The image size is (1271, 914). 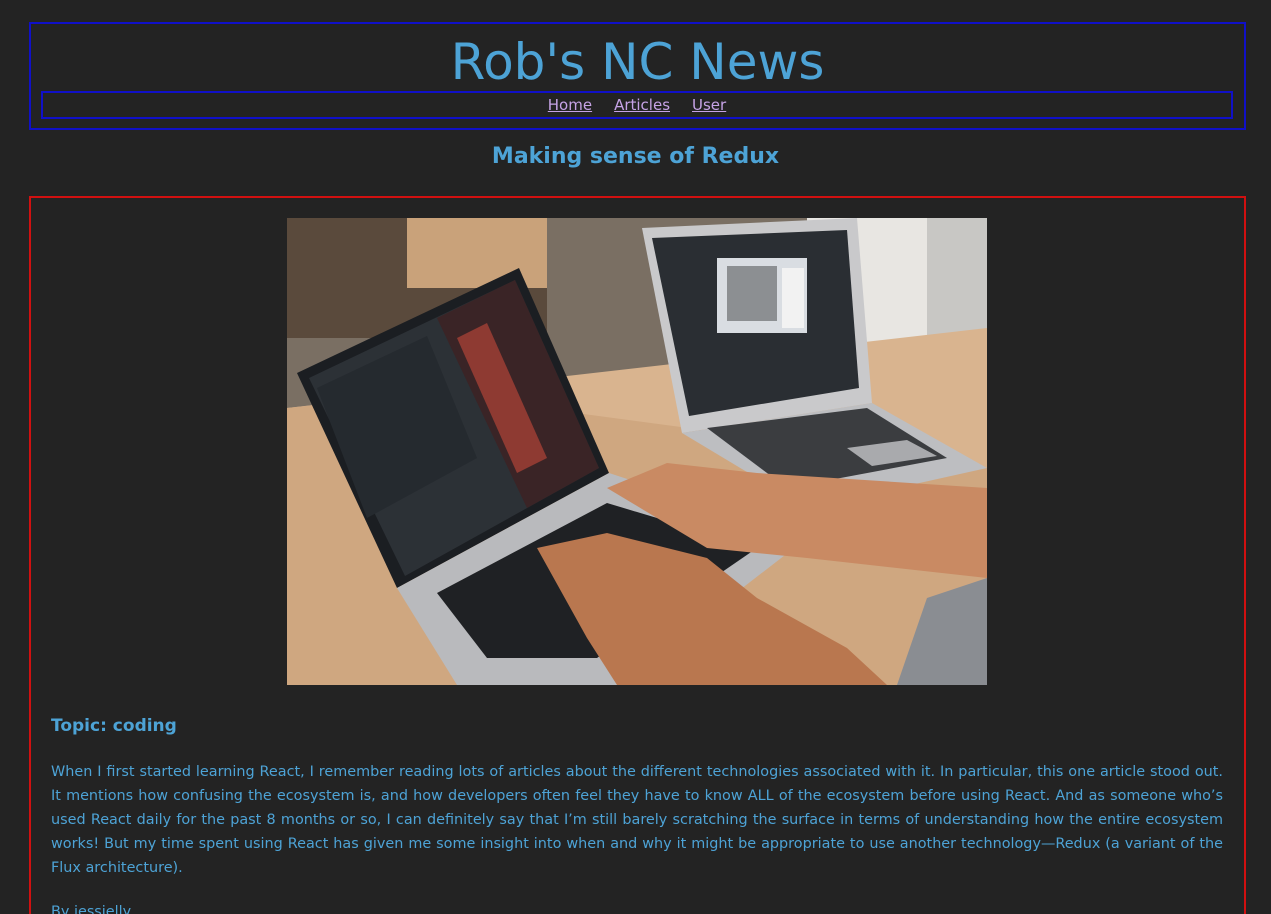 I want to click on nav-link-articles: Articles, so click(x=642, y=105).